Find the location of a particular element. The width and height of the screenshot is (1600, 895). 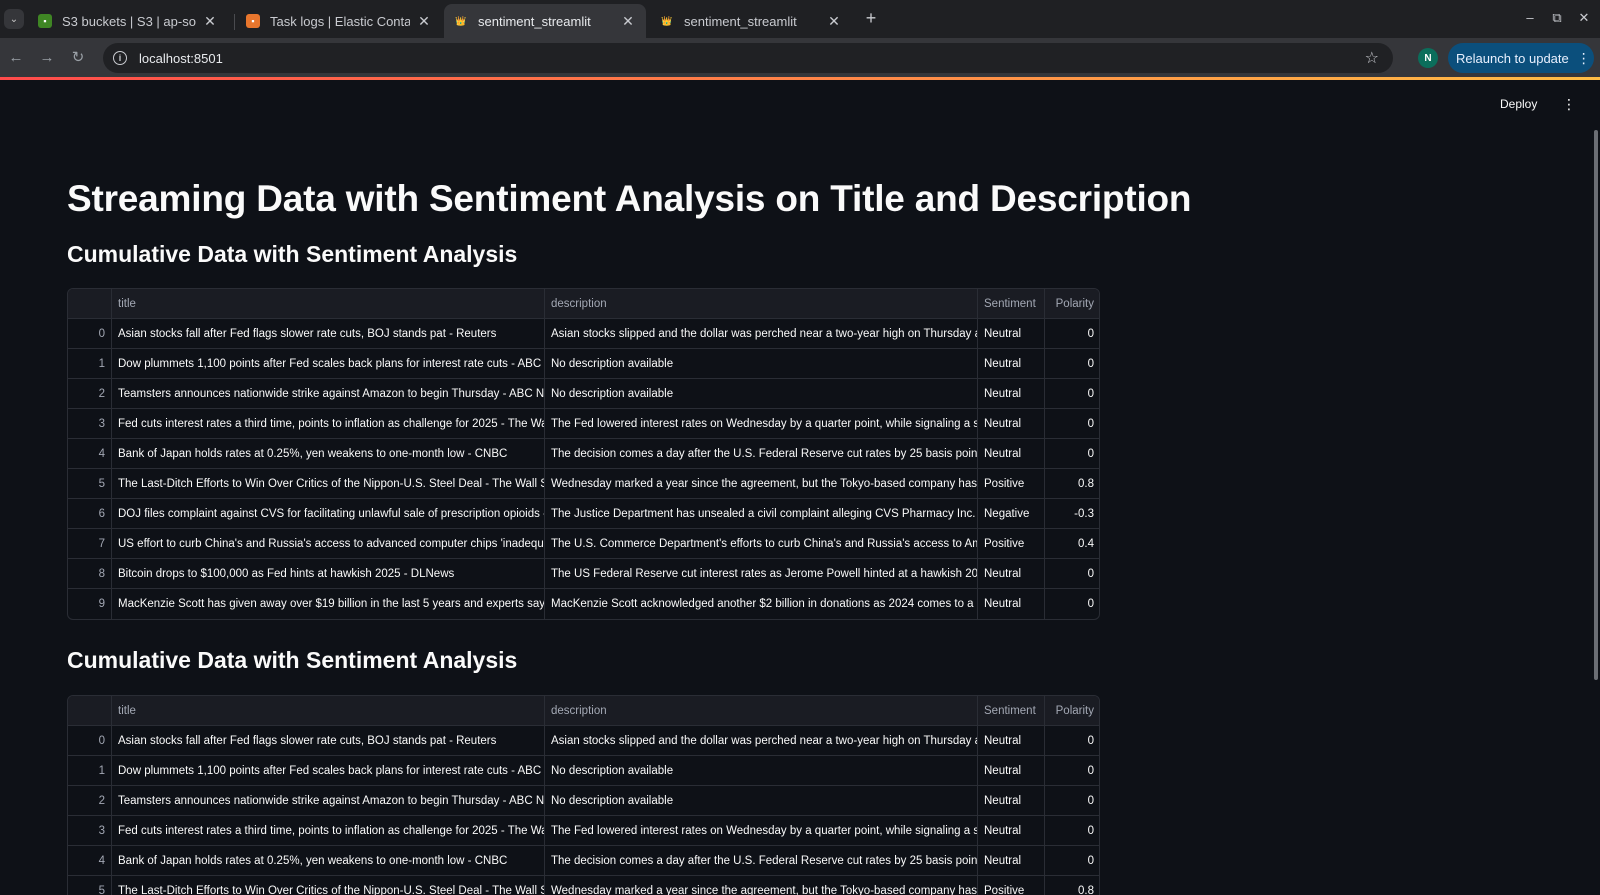

minimize-icon: – is located at coordinates (1530, 17).